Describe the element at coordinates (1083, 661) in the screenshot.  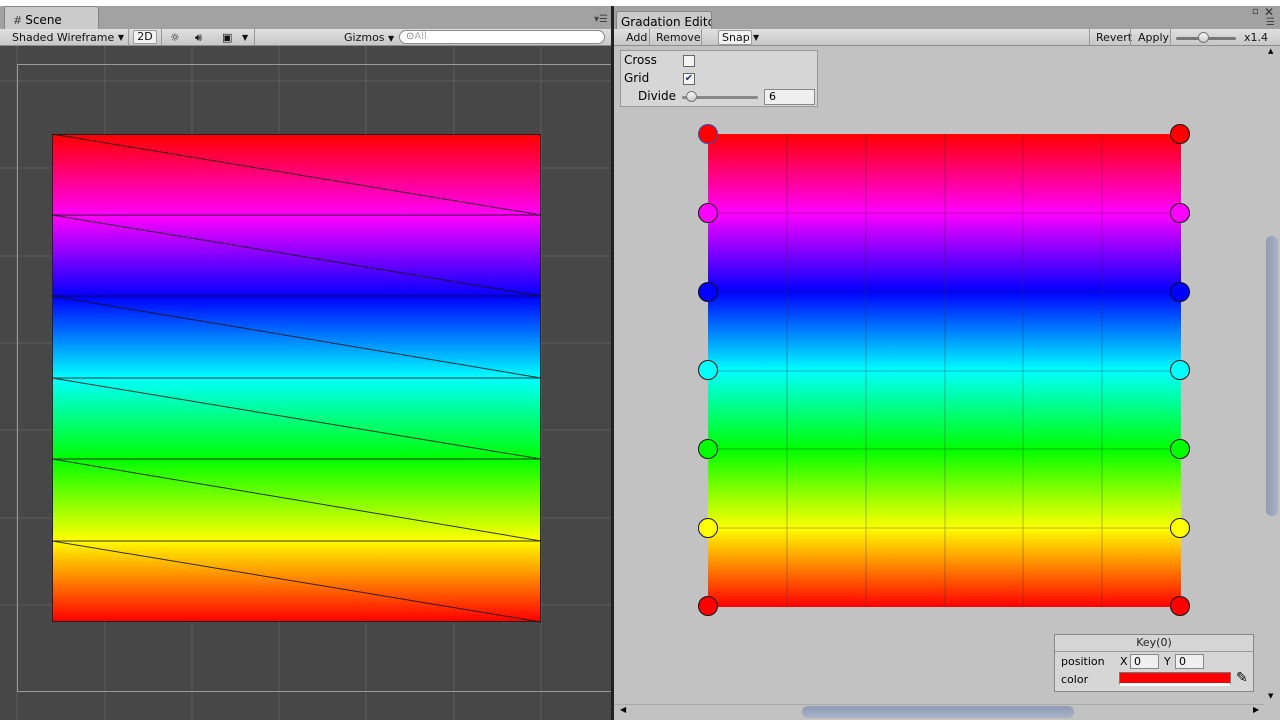
I see `position-label: position` at that location.